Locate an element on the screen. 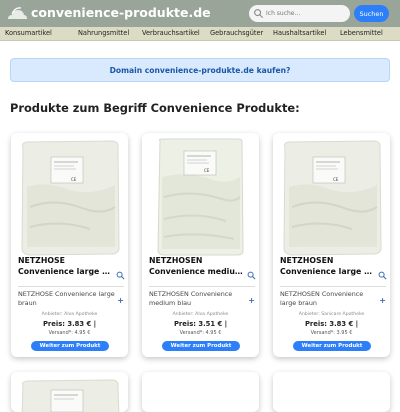  product-title-line2: Convenience medium blau is located at coordinates (196, 271).